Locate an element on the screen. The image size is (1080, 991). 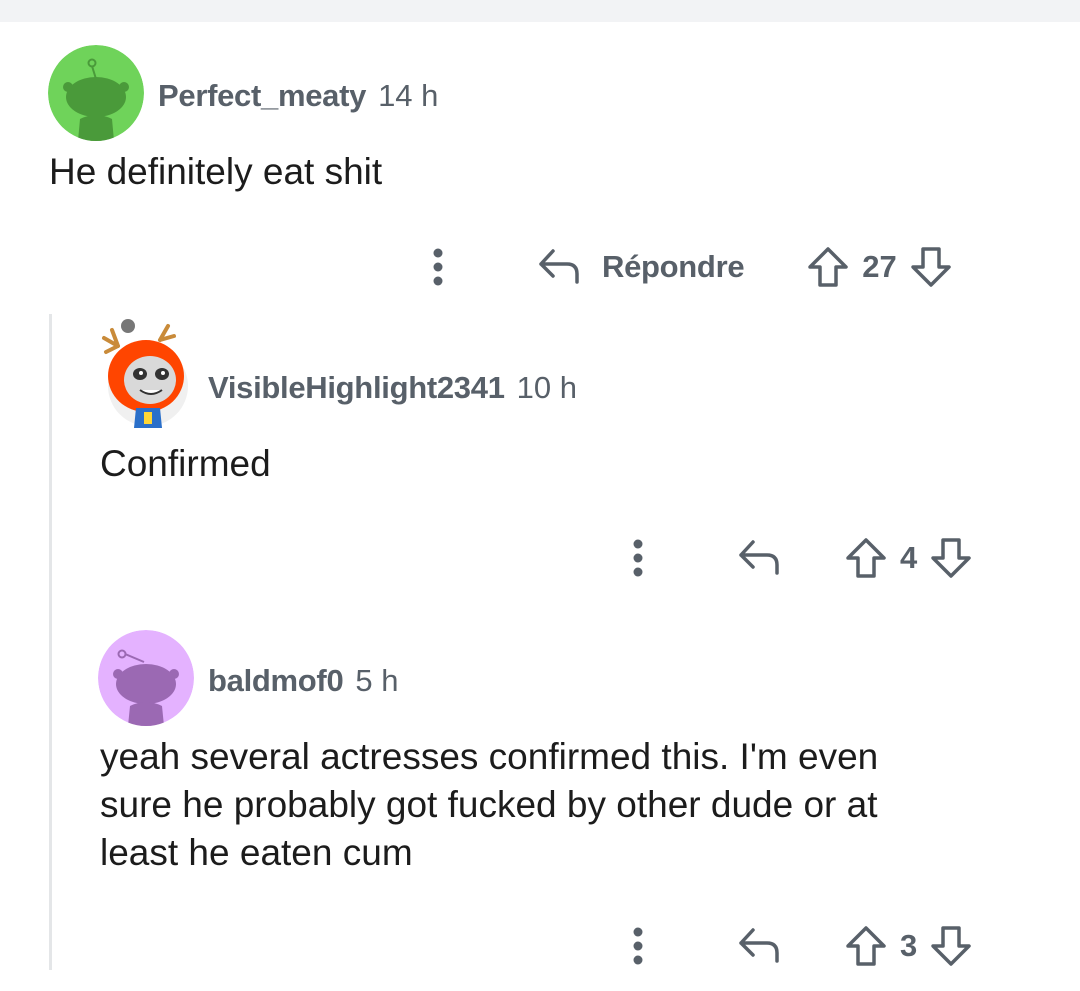
timestamp: 5 h is located at coordinates (377, 680).